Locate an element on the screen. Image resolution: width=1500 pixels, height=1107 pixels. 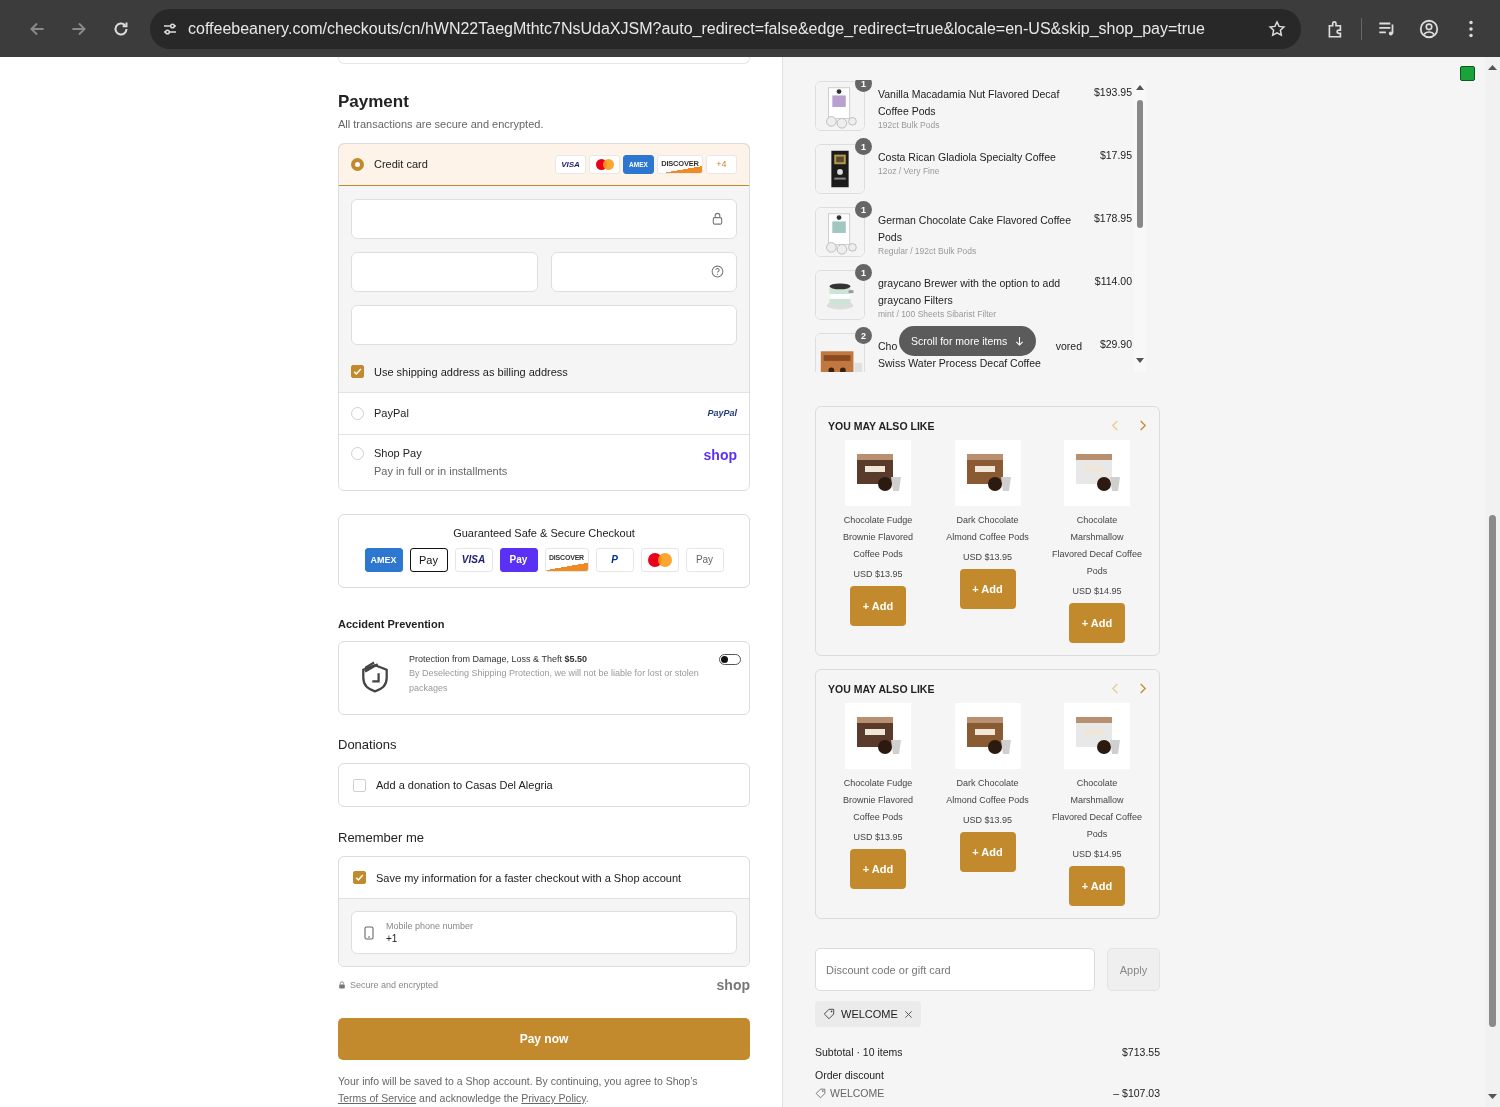
url-text: coffeebeanery.com/checkouts/cn/hWN22TaegMthtc7NsUdaXJSM?auto_redirect=false&edge_redirect=true&locale=en-US&skip_shop_pay=true is located at coordinates (697, 28).